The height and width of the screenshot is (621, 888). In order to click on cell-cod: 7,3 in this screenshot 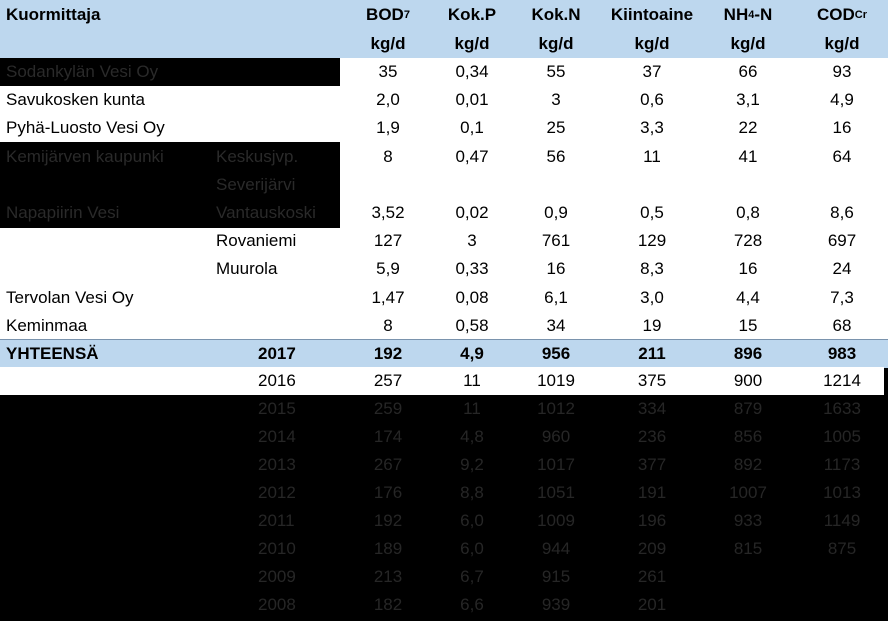, I will do `click(842, 297)`.